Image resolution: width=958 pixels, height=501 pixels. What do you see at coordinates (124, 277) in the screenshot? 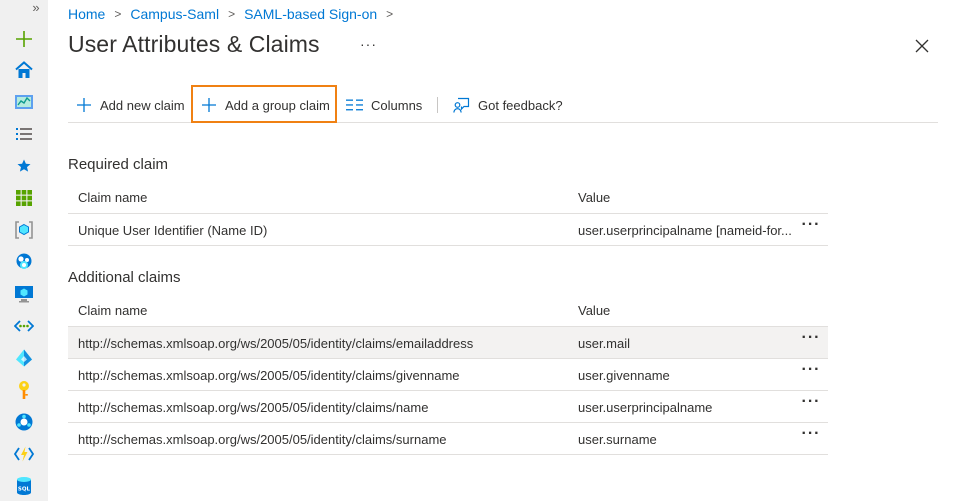
I see `additional-claims-heading: Additional claims` at bounding box center [124, 277].